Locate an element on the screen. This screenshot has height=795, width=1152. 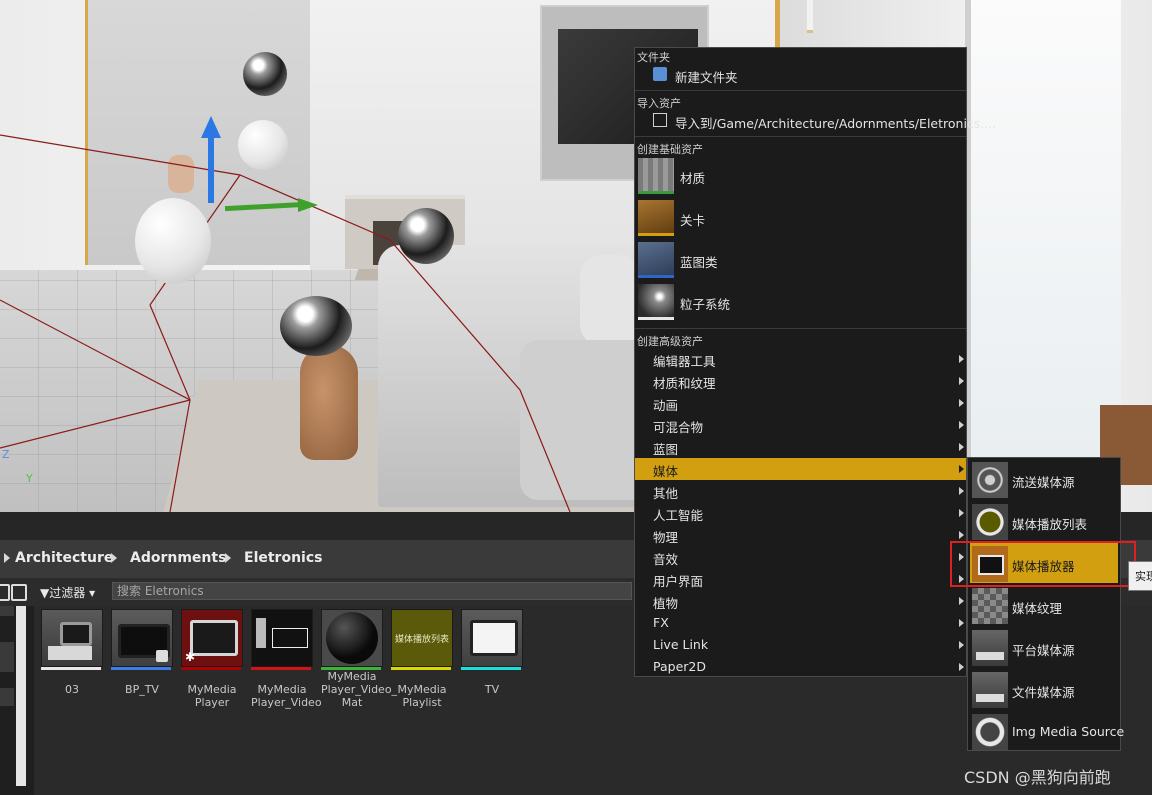
asset-tile-tv: TV is located at coordinates (492, 652).